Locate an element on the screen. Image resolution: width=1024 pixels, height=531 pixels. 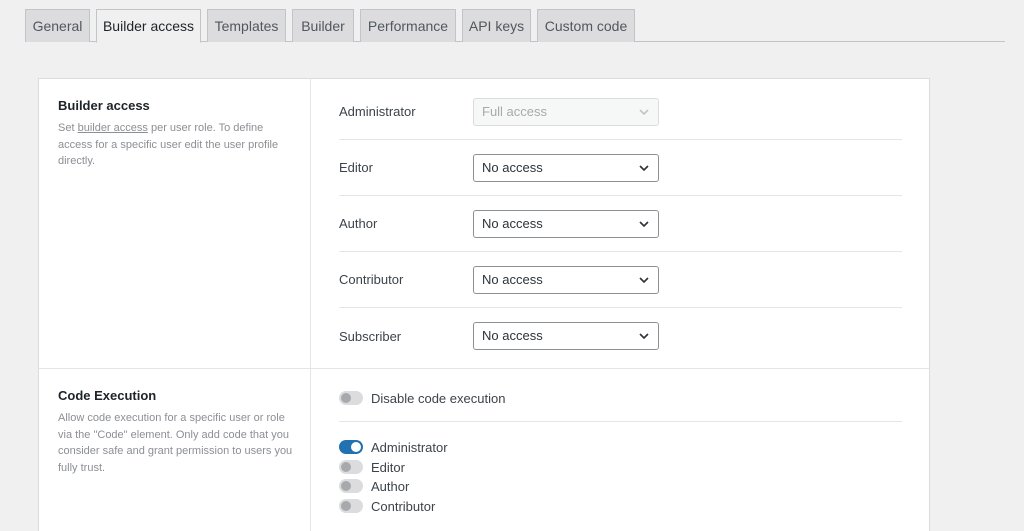
tab-performance: Performance is located at coordinates (408, 25).